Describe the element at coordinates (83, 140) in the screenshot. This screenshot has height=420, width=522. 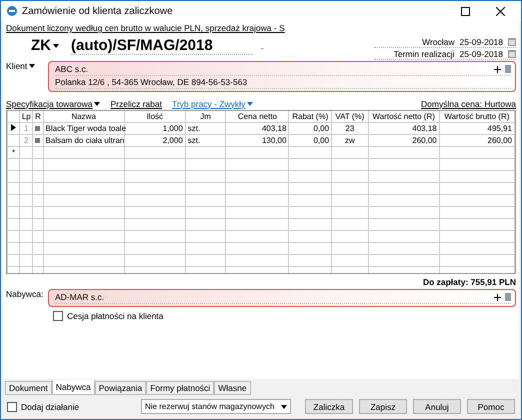
I see `table-cell: Balsam do ciała ultran` at that location.